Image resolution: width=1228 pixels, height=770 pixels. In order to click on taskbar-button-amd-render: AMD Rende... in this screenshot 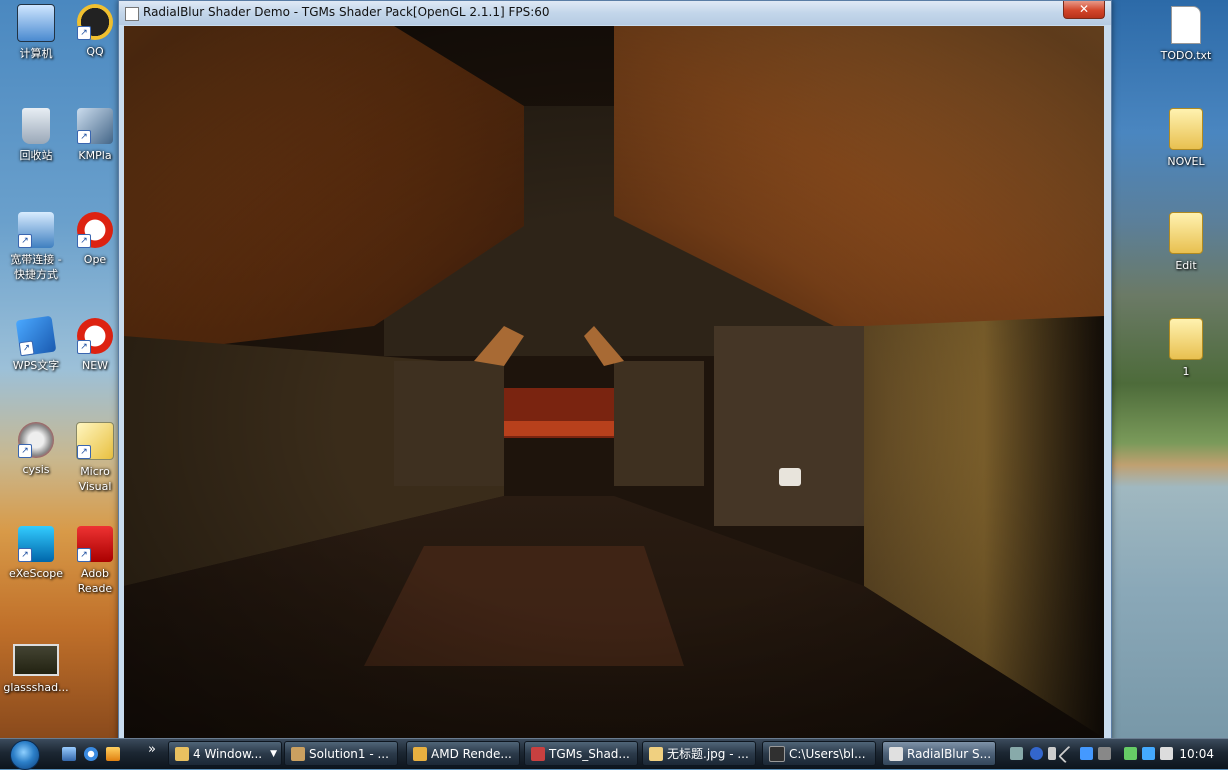, I will do `click(463, 753)`.